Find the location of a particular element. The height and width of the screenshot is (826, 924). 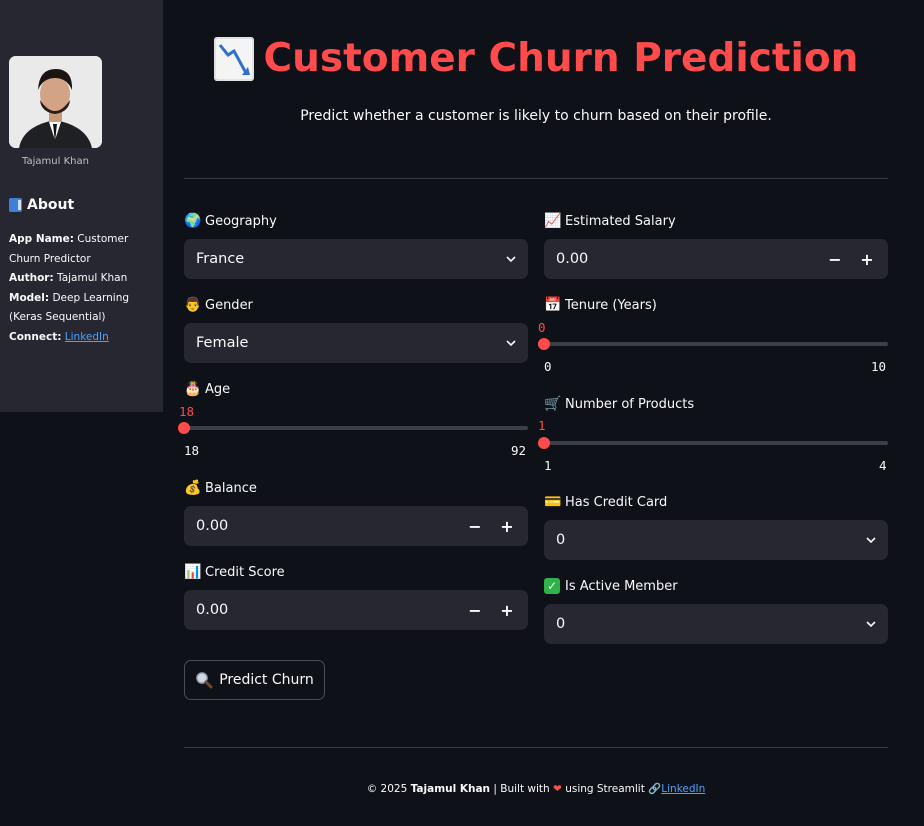

page-title: Customer Churn Prediction is located at coordinates (536, 58).